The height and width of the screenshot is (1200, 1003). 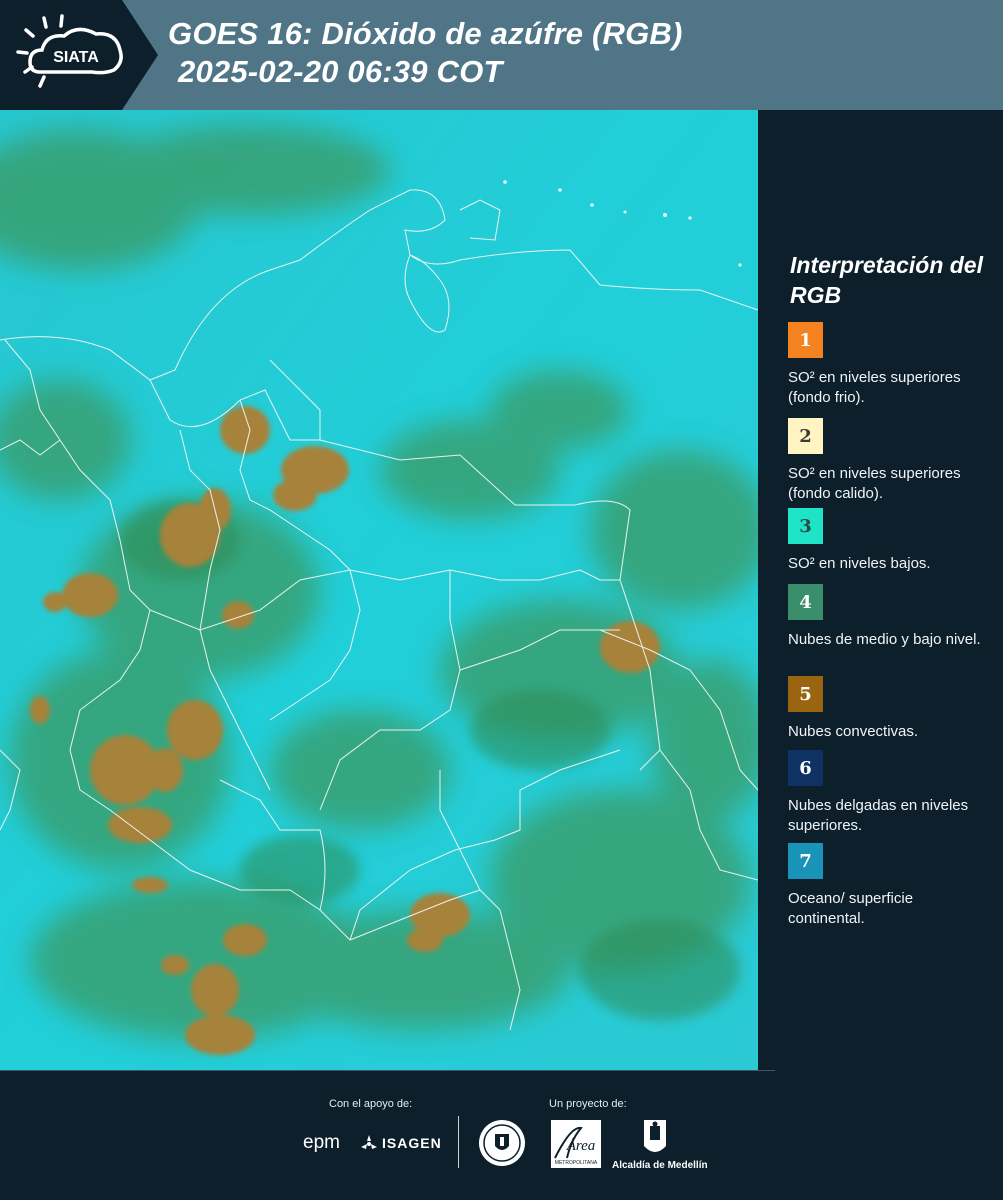 I want to click on area-logo-subtext: METROPOLITANA, so click(x=576, y=1163).